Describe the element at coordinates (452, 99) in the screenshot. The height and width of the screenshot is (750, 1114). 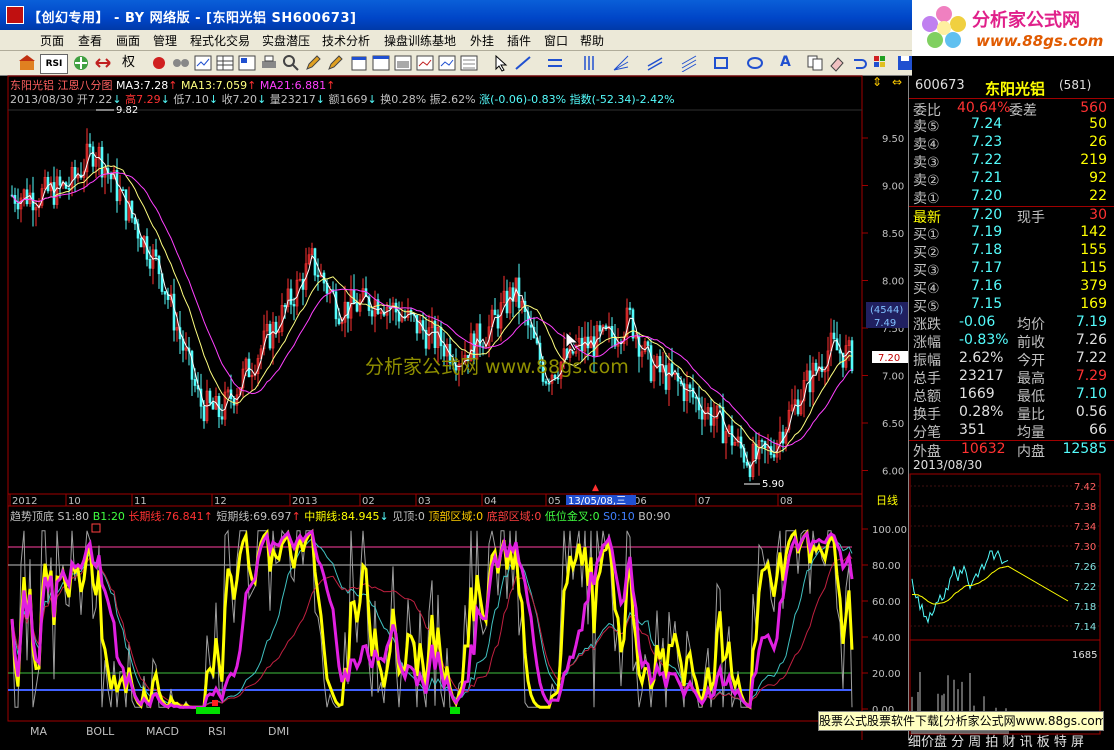
I see `info-amplitude: 振2.62%` at that location.